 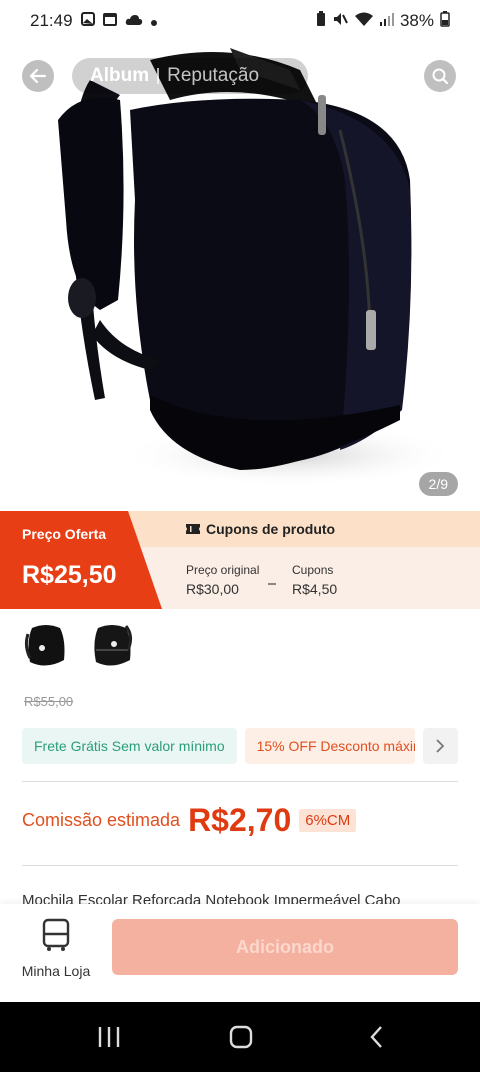 What do you see at coordinates (212, 589) in the screenshot?
I see `original-price-value: R$30,00` at bounding box center [212, 589].